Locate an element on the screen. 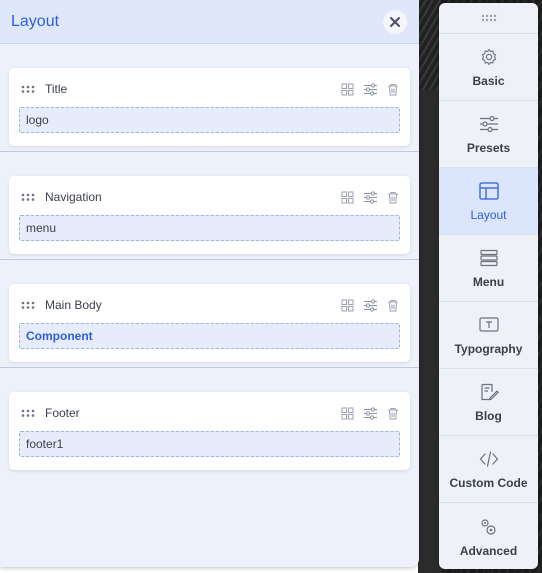  code-icon is located at coordinates (488, 459).